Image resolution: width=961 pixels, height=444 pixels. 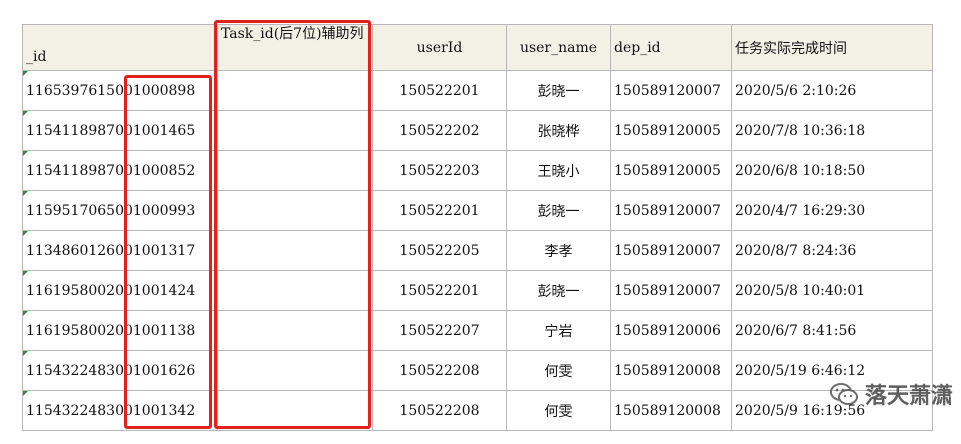 I want to click on cell-complete-time: 2020/6/8 10:18:50, so click(x=832, y=170).